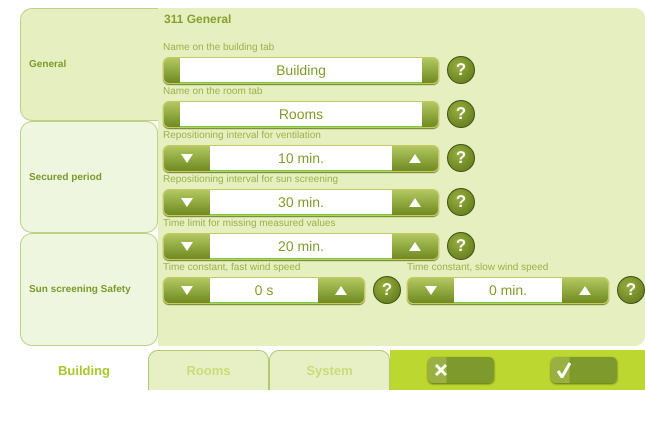 This screenshot has width=645, height=435. I want to click on field-label: Name on the building tab, so click(219, 48).